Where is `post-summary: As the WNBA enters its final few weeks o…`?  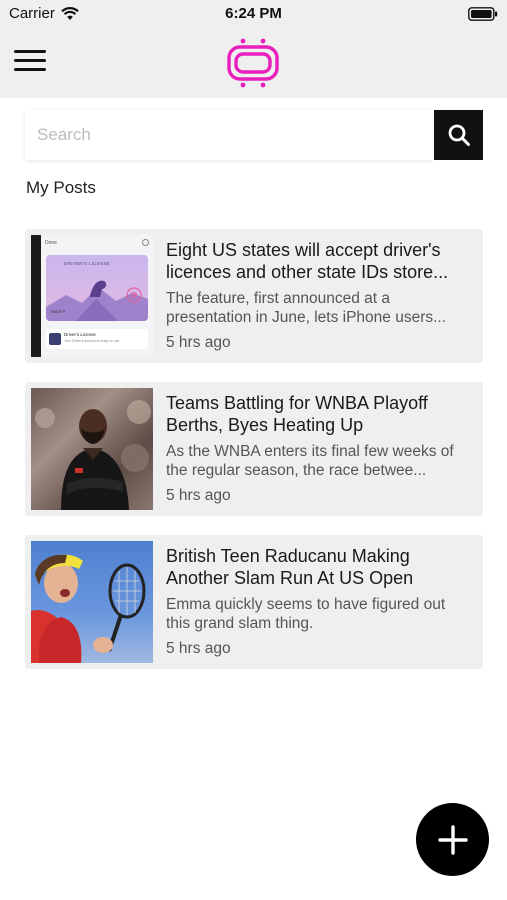 post-summary: As the WNBA enters its final few weeks o… is located at coordinates (310, 461).